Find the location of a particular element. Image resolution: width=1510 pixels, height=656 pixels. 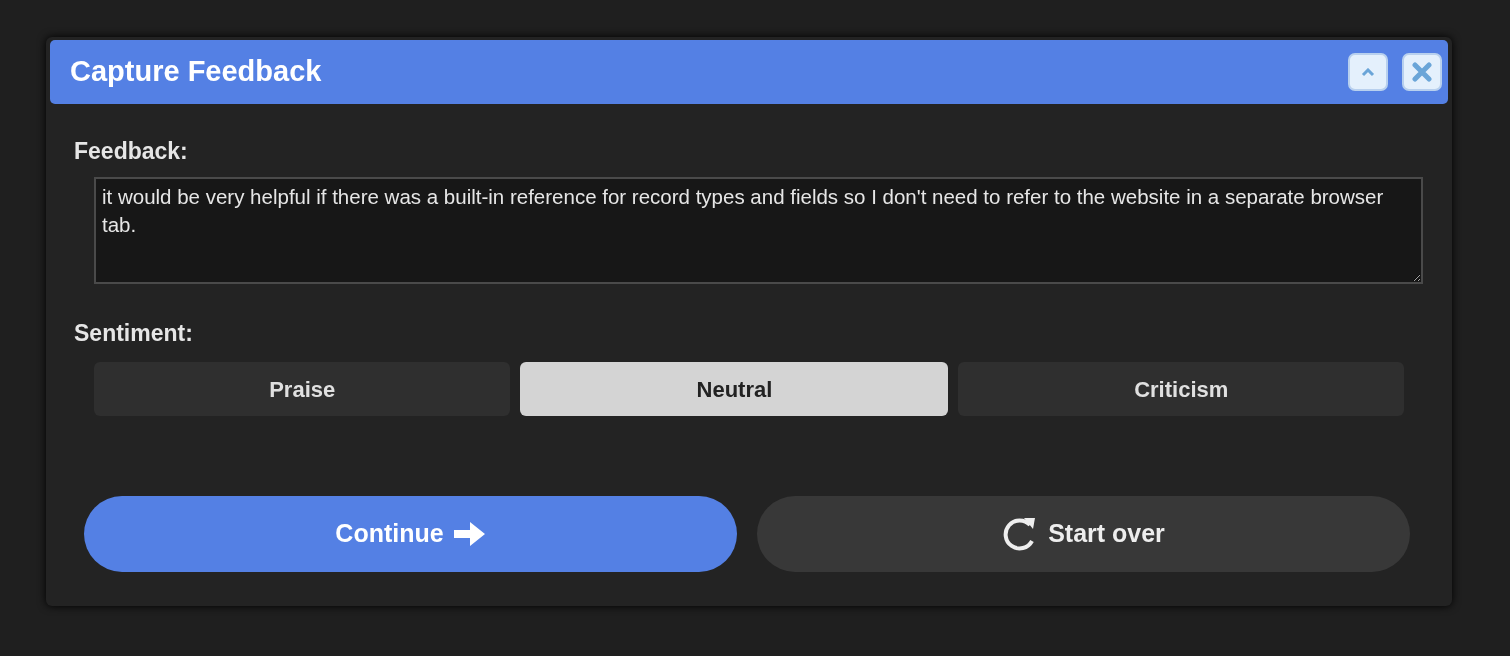

sentiment-option: Neutral is located at coordinates (734, 389).